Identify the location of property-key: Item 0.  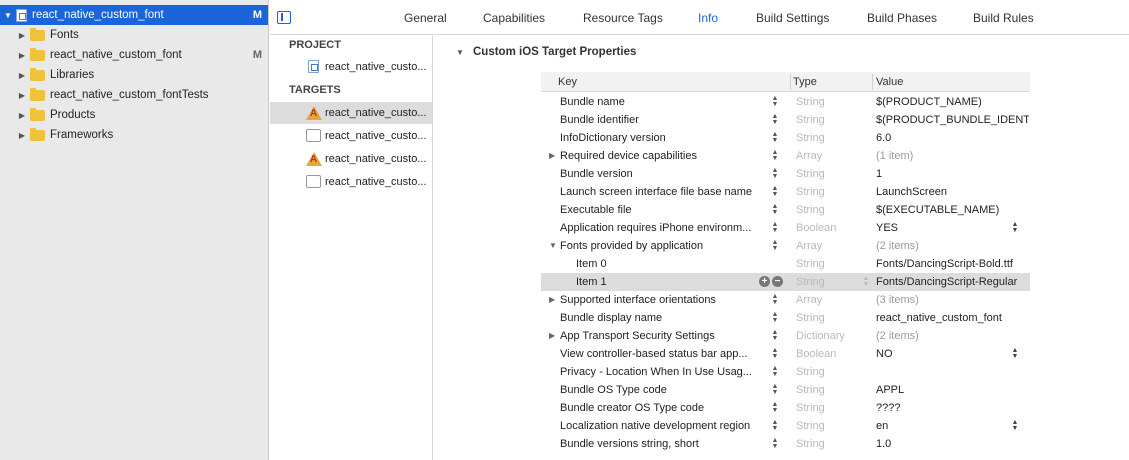
(680, 264).